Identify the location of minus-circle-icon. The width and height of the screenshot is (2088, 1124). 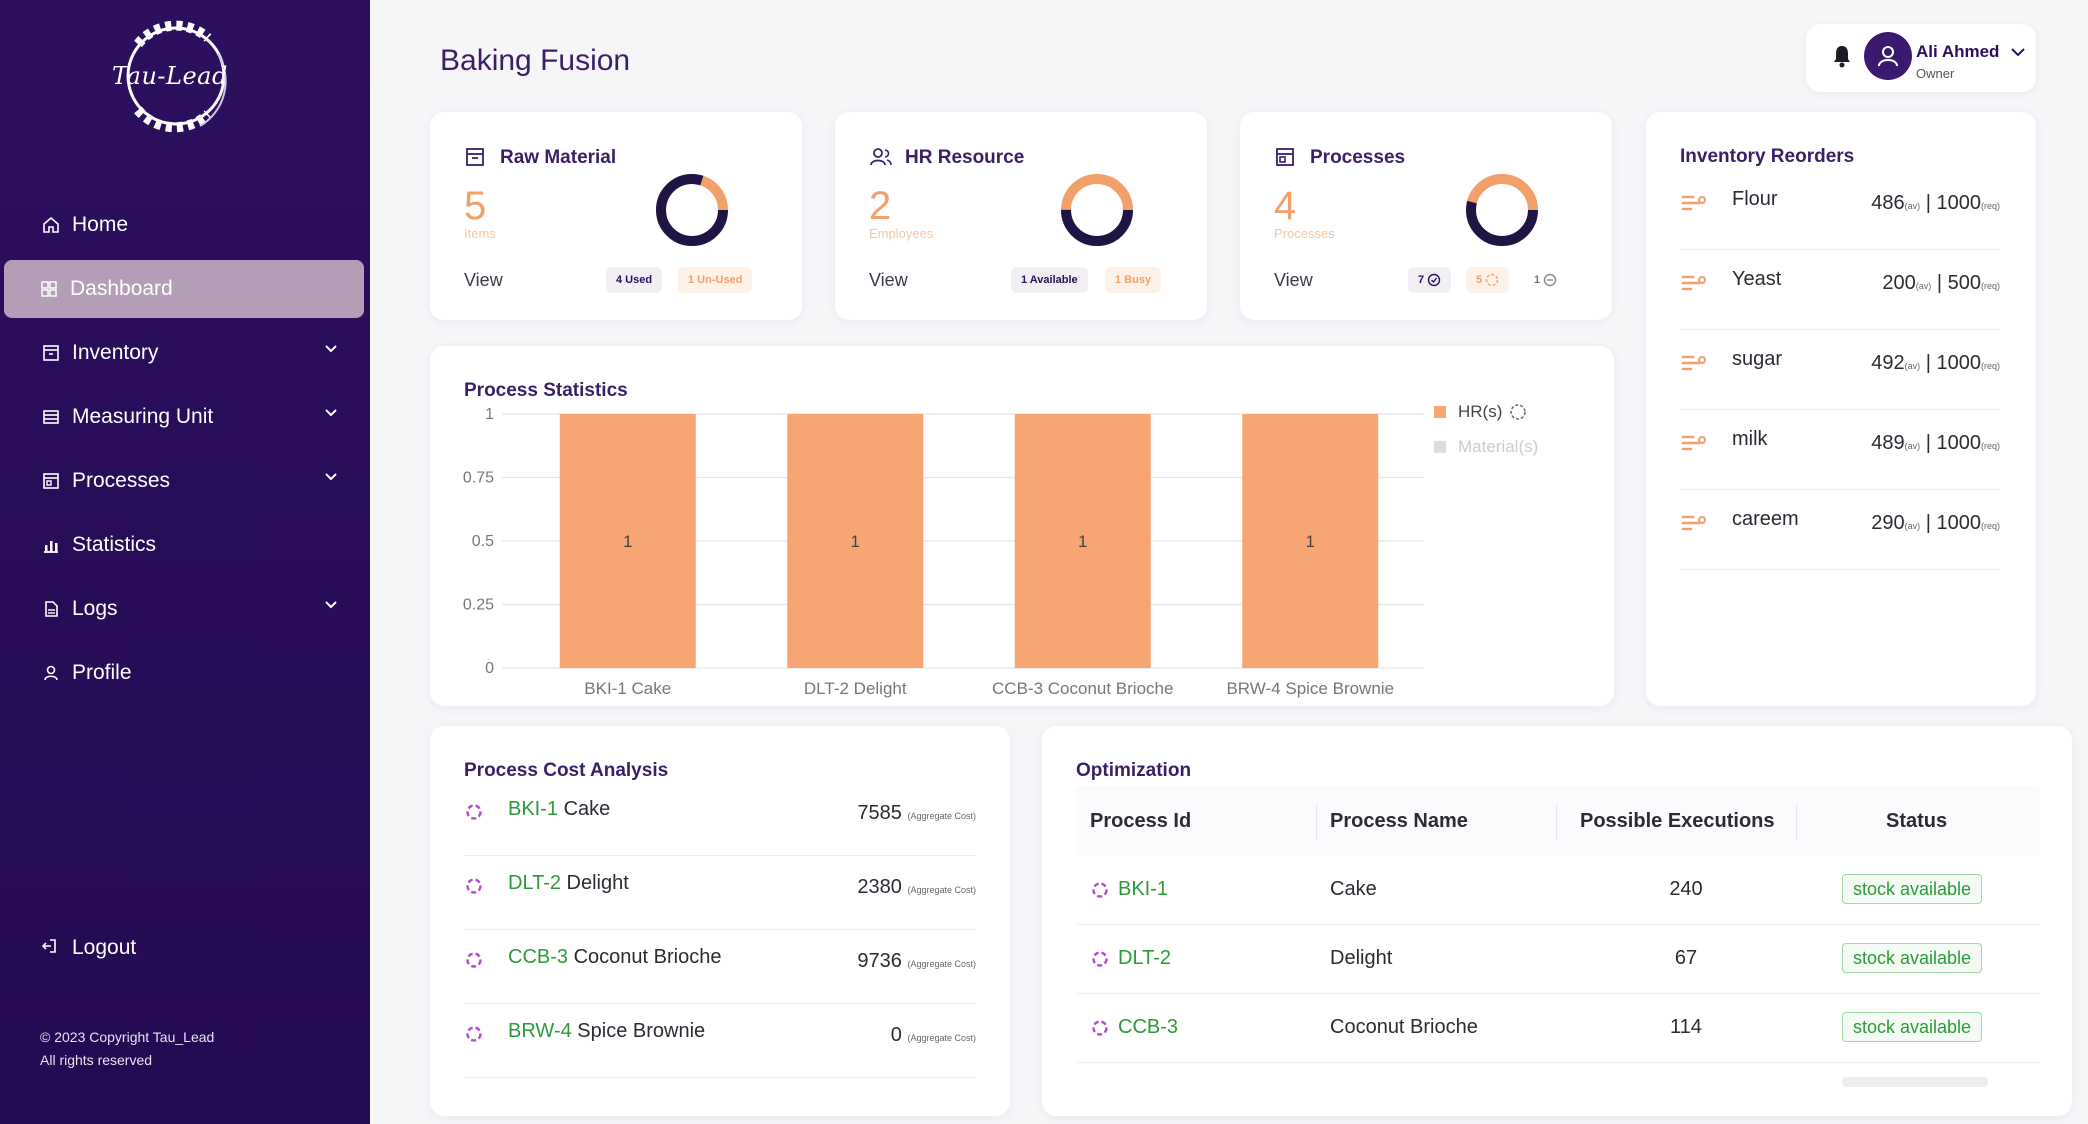
(1550, 280).